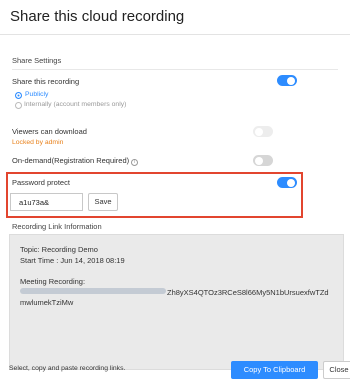 The width and height of the screenshot is (350, 379). I want to click on password-input, so click(46, 202).